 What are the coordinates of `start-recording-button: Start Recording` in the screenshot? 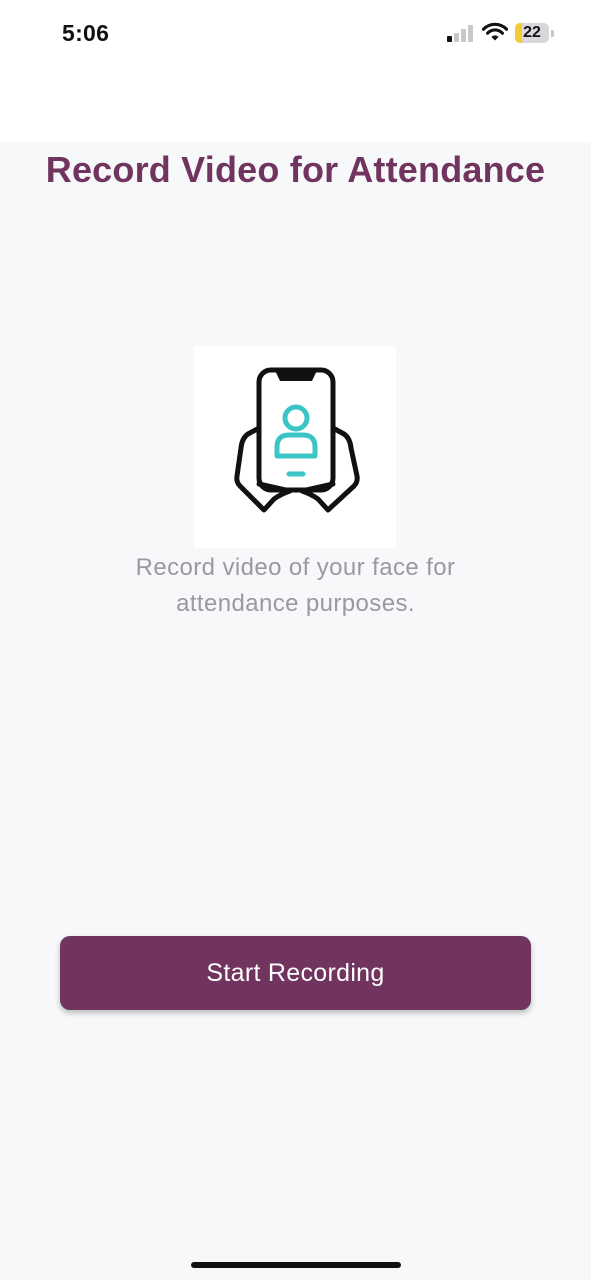 It's located at (295, 973).